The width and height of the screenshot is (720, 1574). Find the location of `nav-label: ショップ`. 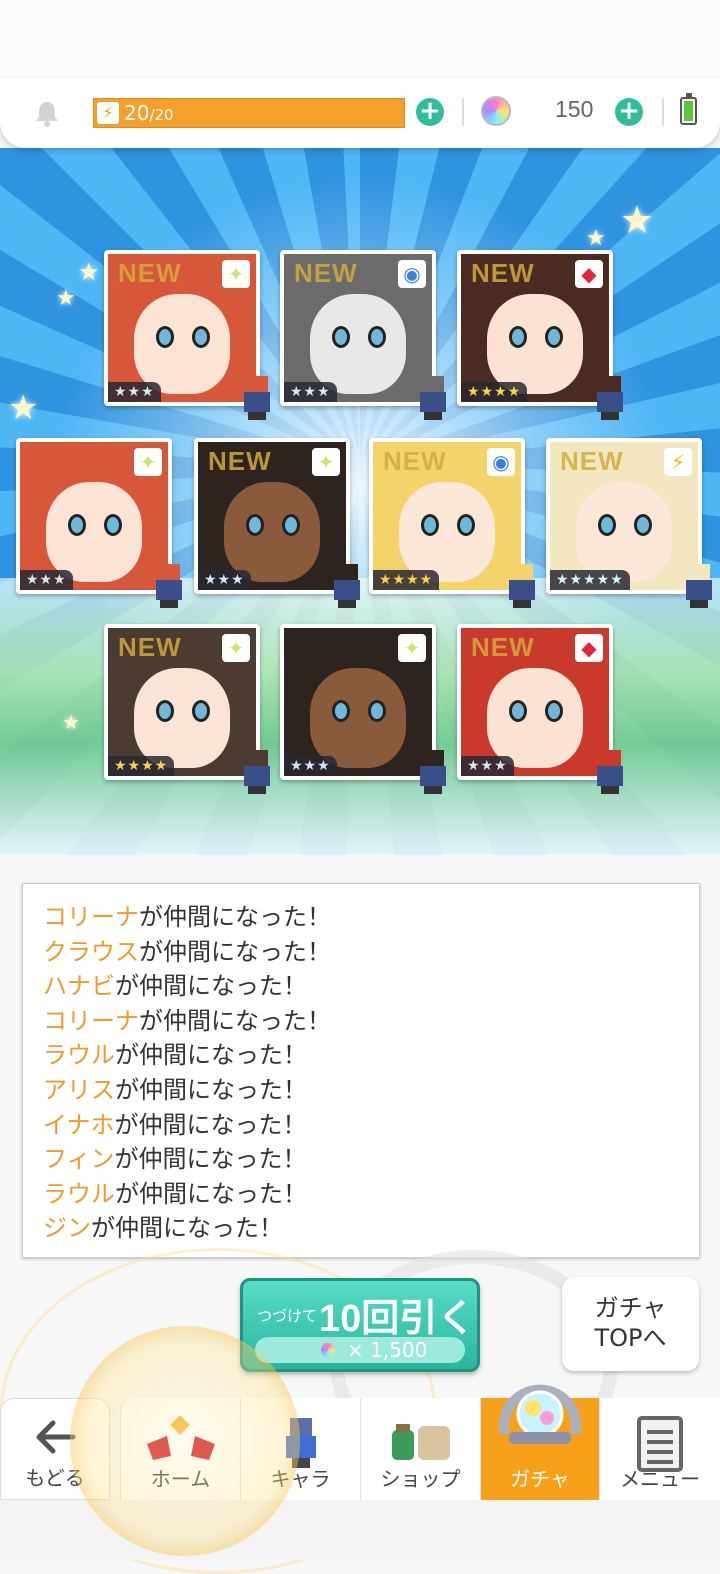

nav-label: ショップ is located at coordinates (420, 1479).